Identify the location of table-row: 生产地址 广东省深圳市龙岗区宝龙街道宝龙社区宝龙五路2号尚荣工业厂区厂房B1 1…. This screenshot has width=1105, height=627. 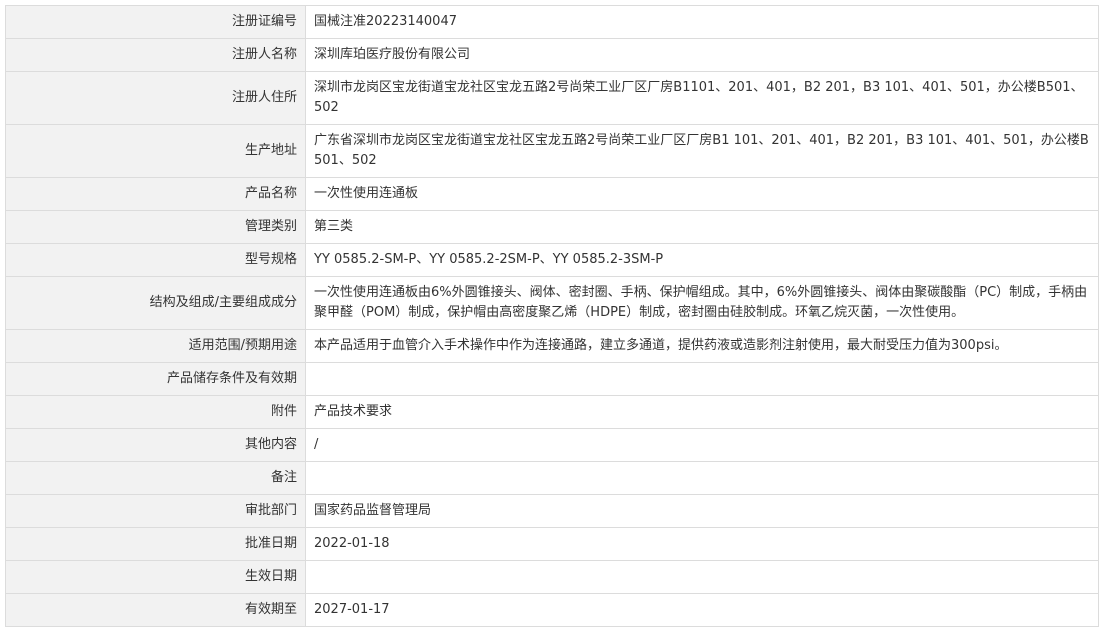
(552, 151).